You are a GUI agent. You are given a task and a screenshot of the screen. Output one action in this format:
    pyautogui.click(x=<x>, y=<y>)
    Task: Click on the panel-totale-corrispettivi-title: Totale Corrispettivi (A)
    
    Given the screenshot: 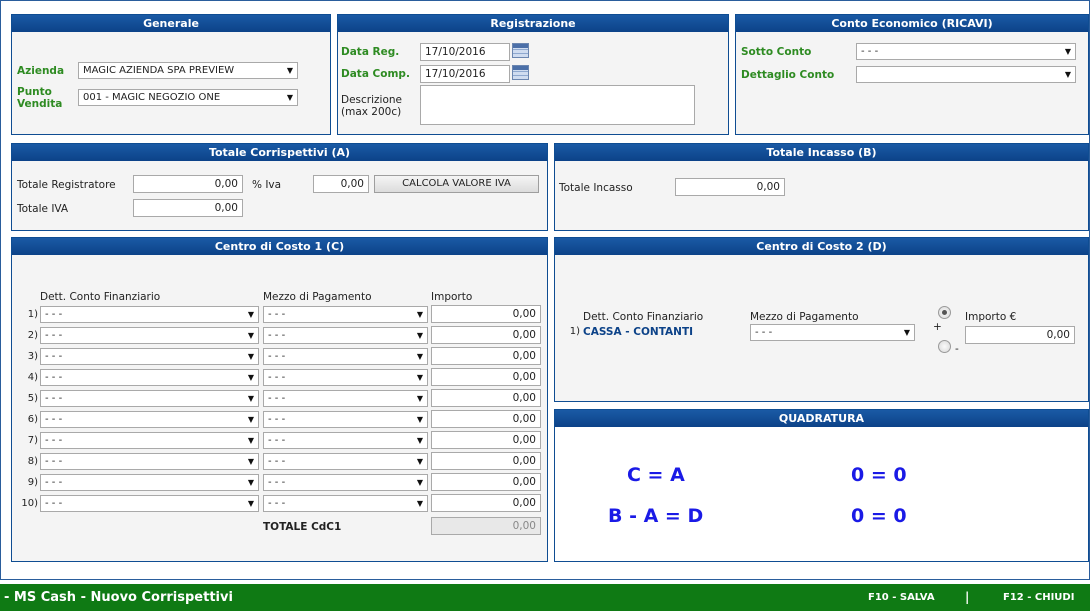 What is the action you would take?
    pyautogui.click(x=279, y=152)
    